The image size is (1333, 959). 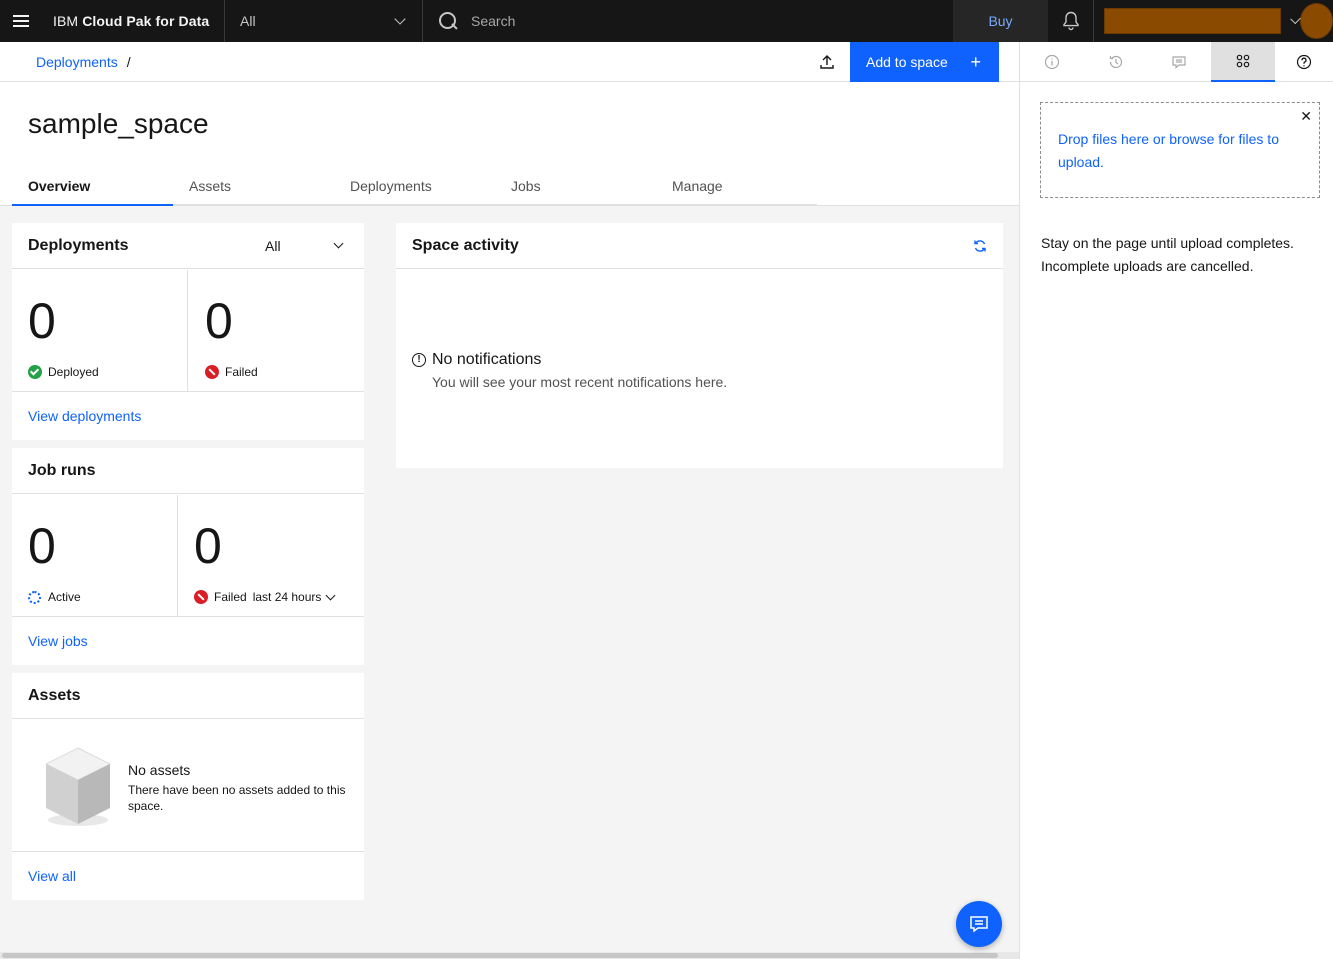 What do you see at coordinates (465, 245) in the screenshot?
I see `space-activity-title: Space activity` at bounding box center [465, 245].